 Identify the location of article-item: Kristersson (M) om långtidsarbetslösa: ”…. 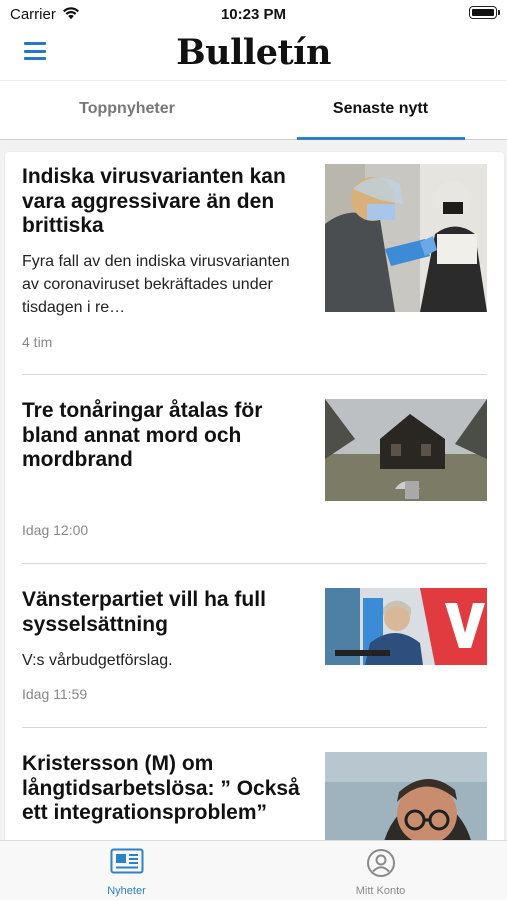
(254, 784).